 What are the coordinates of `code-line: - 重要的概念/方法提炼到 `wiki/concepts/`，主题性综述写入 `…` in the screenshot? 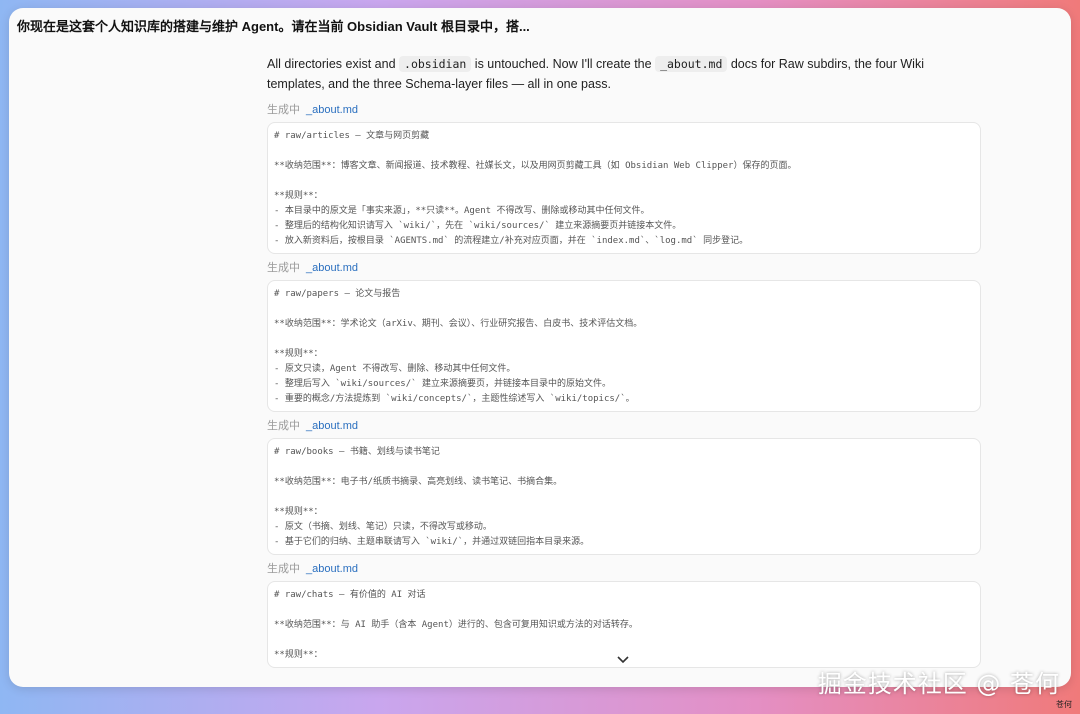 It's located at (454, 399).